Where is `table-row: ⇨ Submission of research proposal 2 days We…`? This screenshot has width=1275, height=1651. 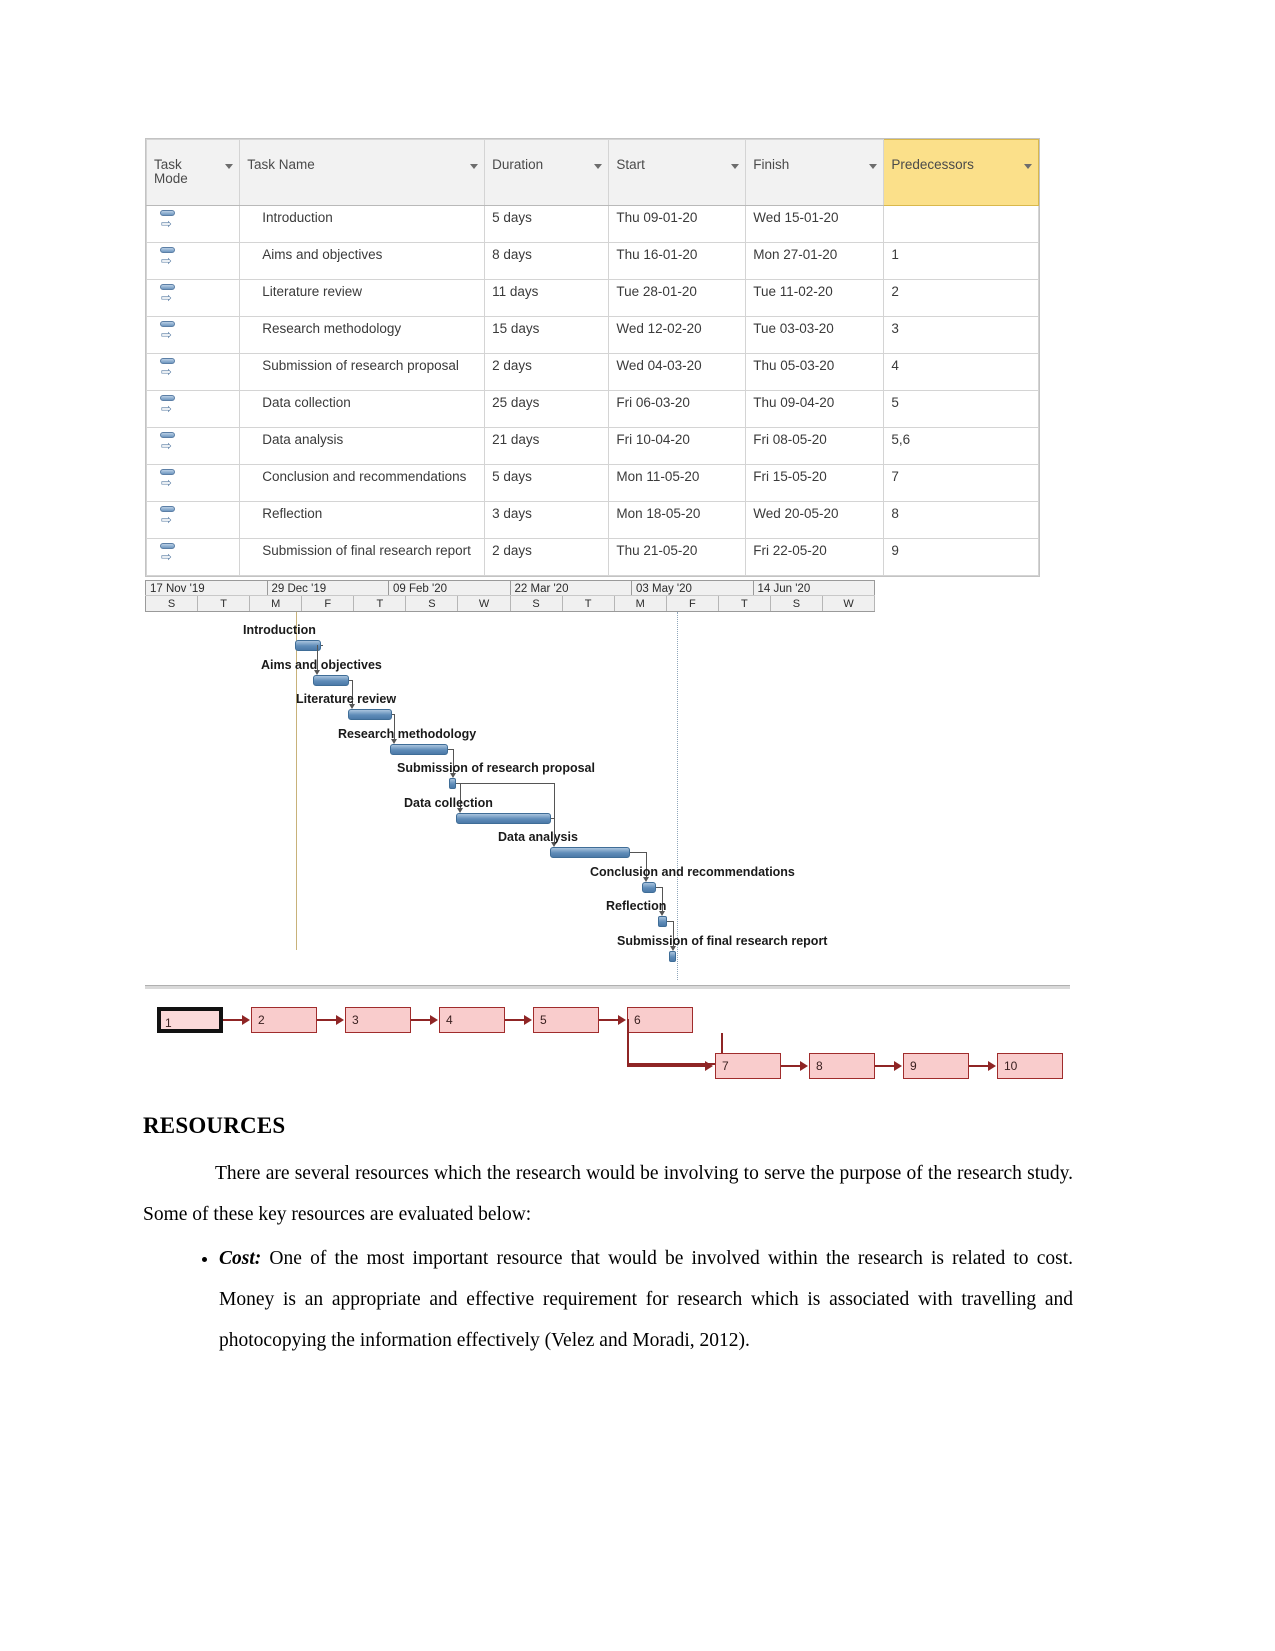 table-row: ⇨ Submission of research proposal 2 days We… is located at coordinates (592, 371).